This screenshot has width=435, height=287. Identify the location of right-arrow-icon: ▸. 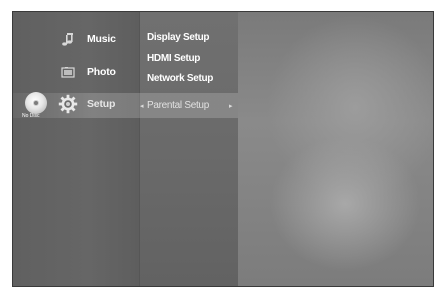
(231, 106).